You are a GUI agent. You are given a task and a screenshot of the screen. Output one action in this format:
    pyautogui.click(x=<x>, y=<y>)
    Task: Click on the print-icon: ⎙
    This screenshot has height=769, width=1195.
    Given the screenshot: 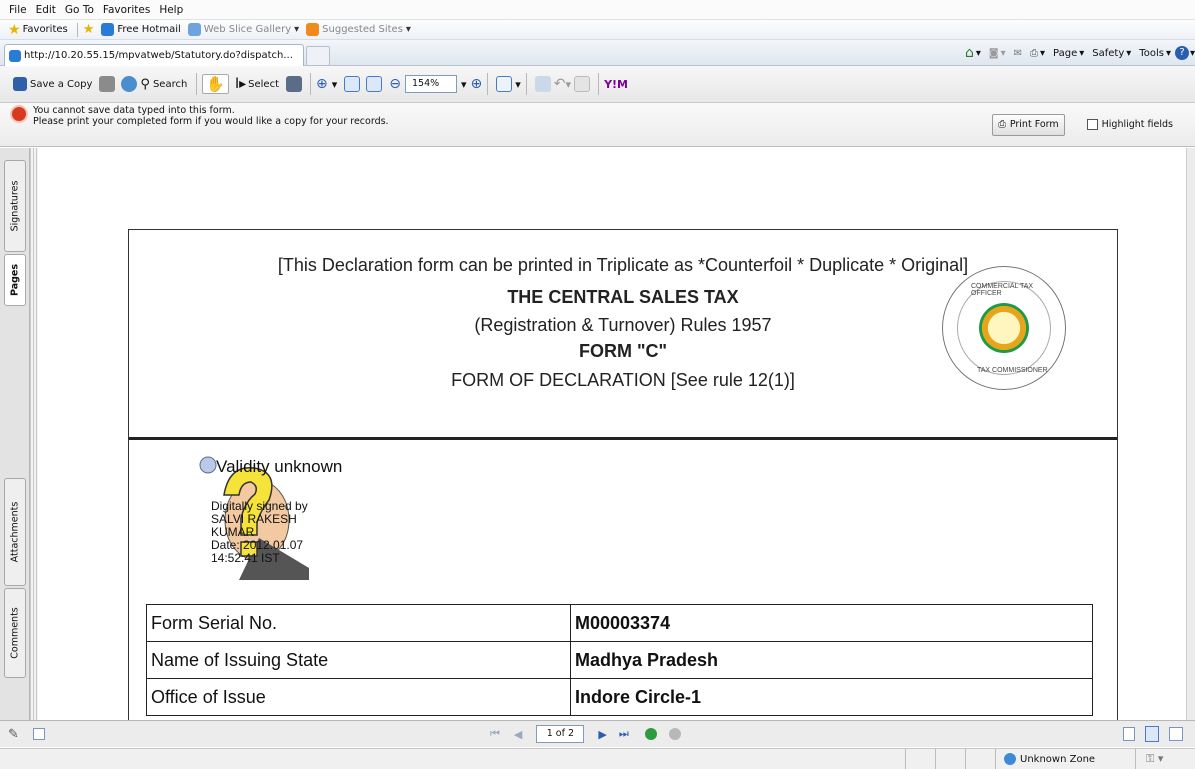 What is the action you would take?
    pyautogui.click(x=1034, y=53)
    